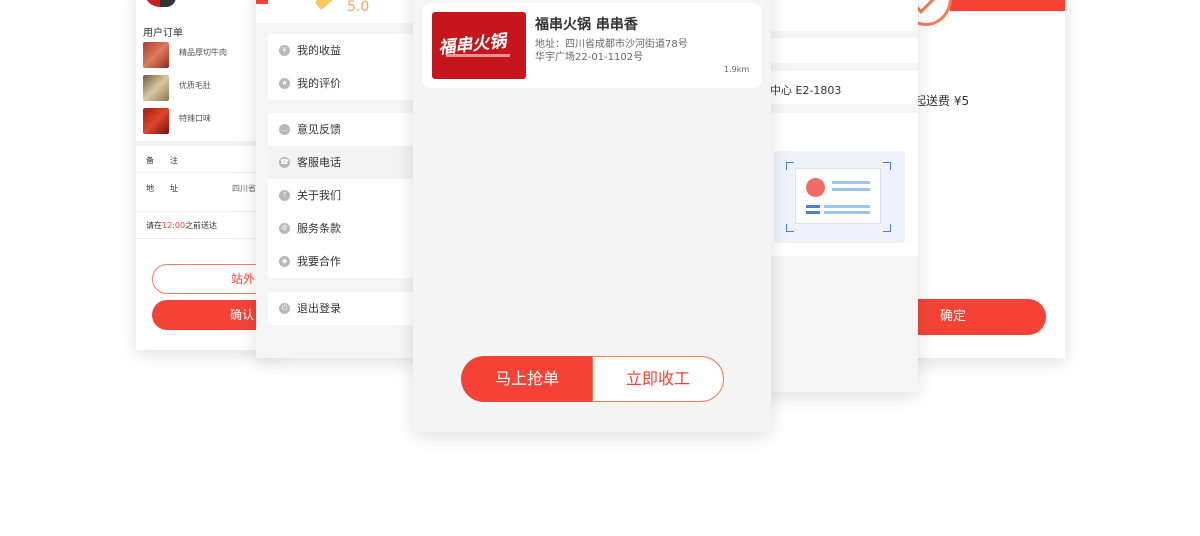  I want to click on address-text: 中心 E2-1803, so click(806, 90).